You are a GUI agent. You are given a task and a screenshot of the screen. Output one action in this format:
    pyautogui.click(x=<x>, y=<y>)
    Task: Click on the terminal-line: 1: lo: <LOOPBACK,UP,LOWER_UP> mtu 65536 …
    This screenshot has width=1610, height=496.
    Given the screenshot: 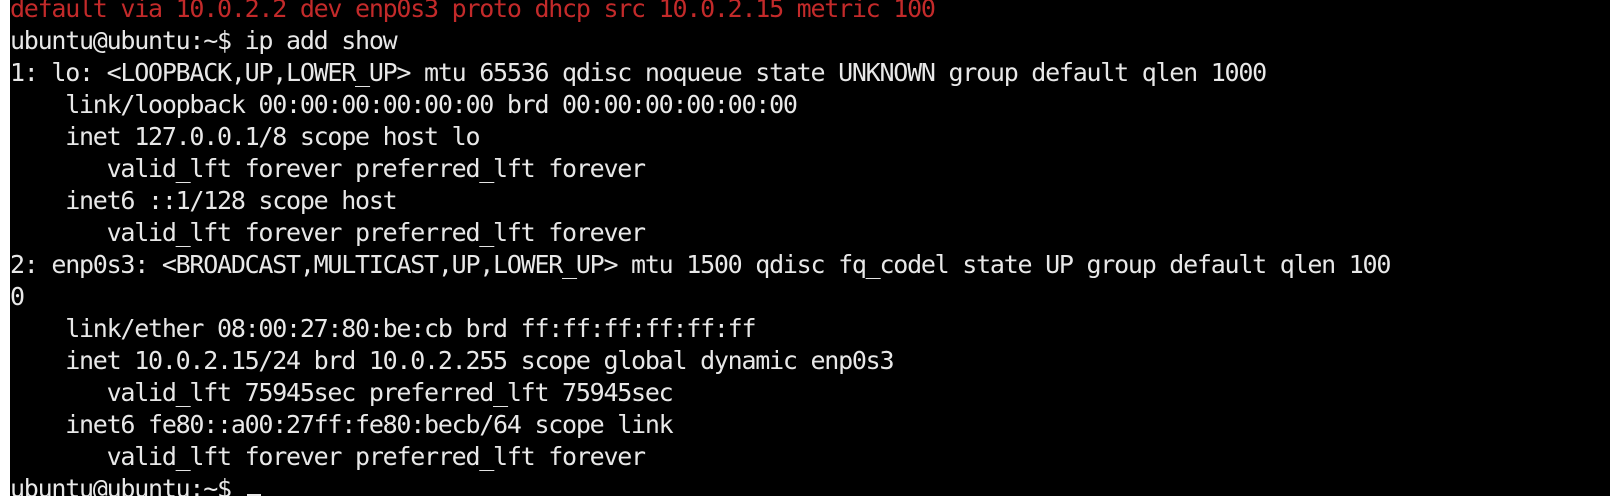 What is the action you would take?
    pyautogui.click(x=638, y=72)
    